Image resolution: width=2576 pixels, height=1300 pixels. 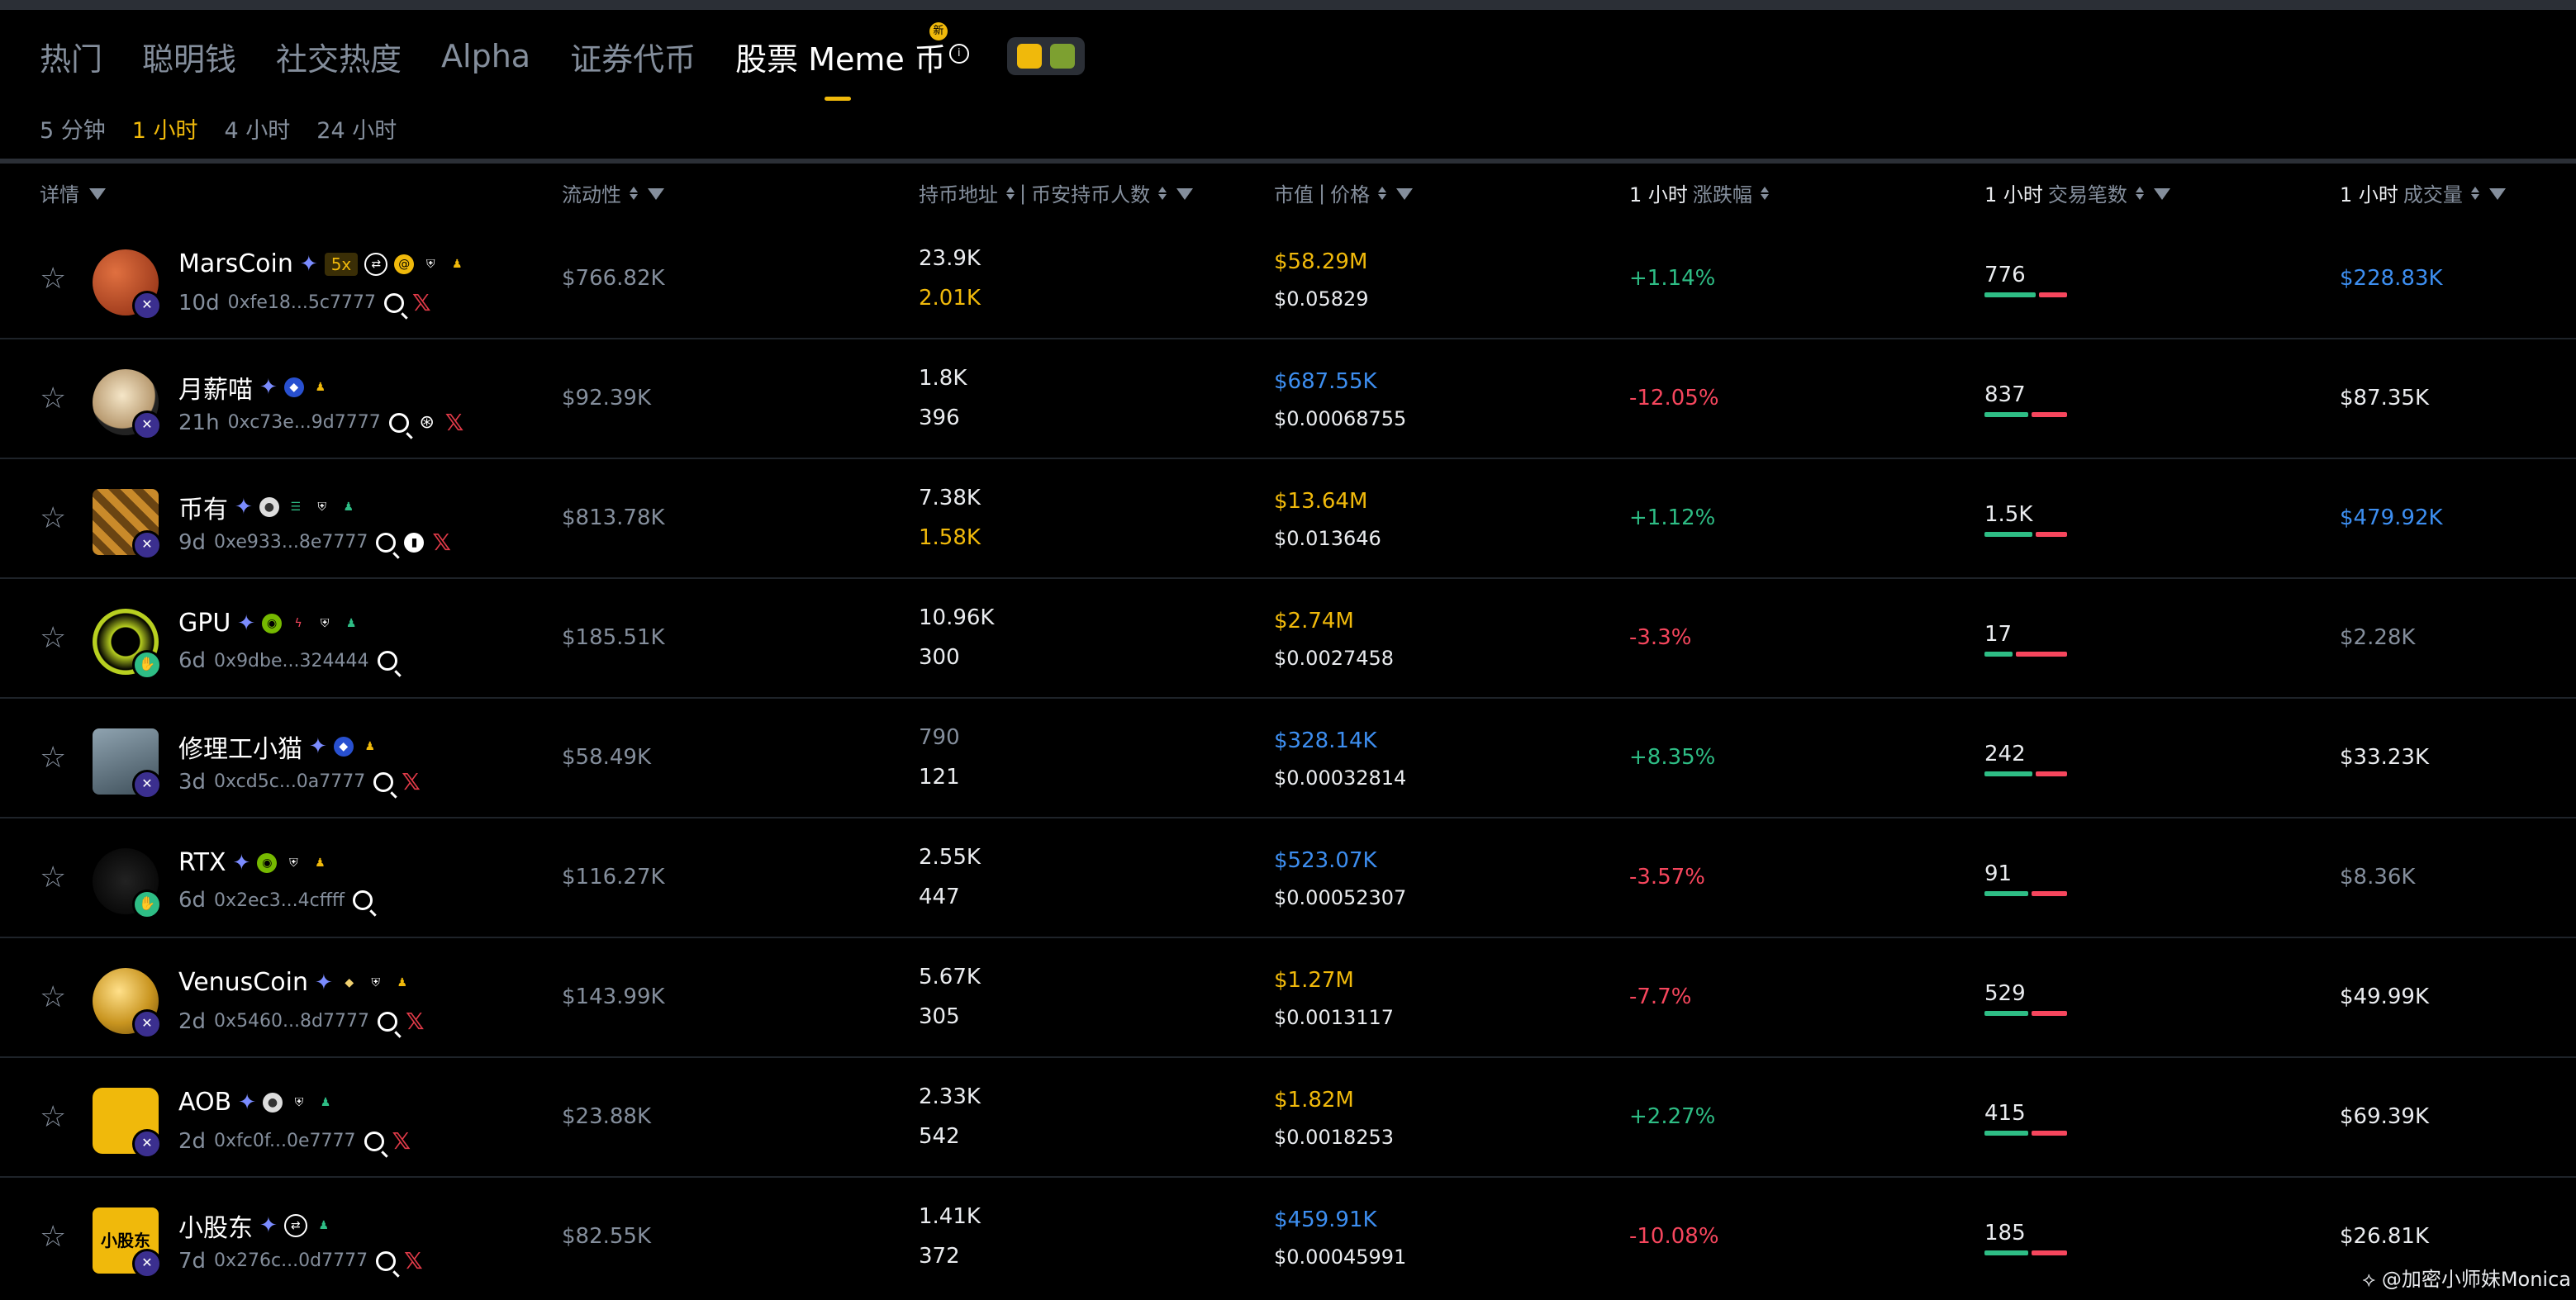 What do you see at coordinates (71, 56) in the screenshot?
I see `tab-hot: 热门` at bounding box center [71, 56].